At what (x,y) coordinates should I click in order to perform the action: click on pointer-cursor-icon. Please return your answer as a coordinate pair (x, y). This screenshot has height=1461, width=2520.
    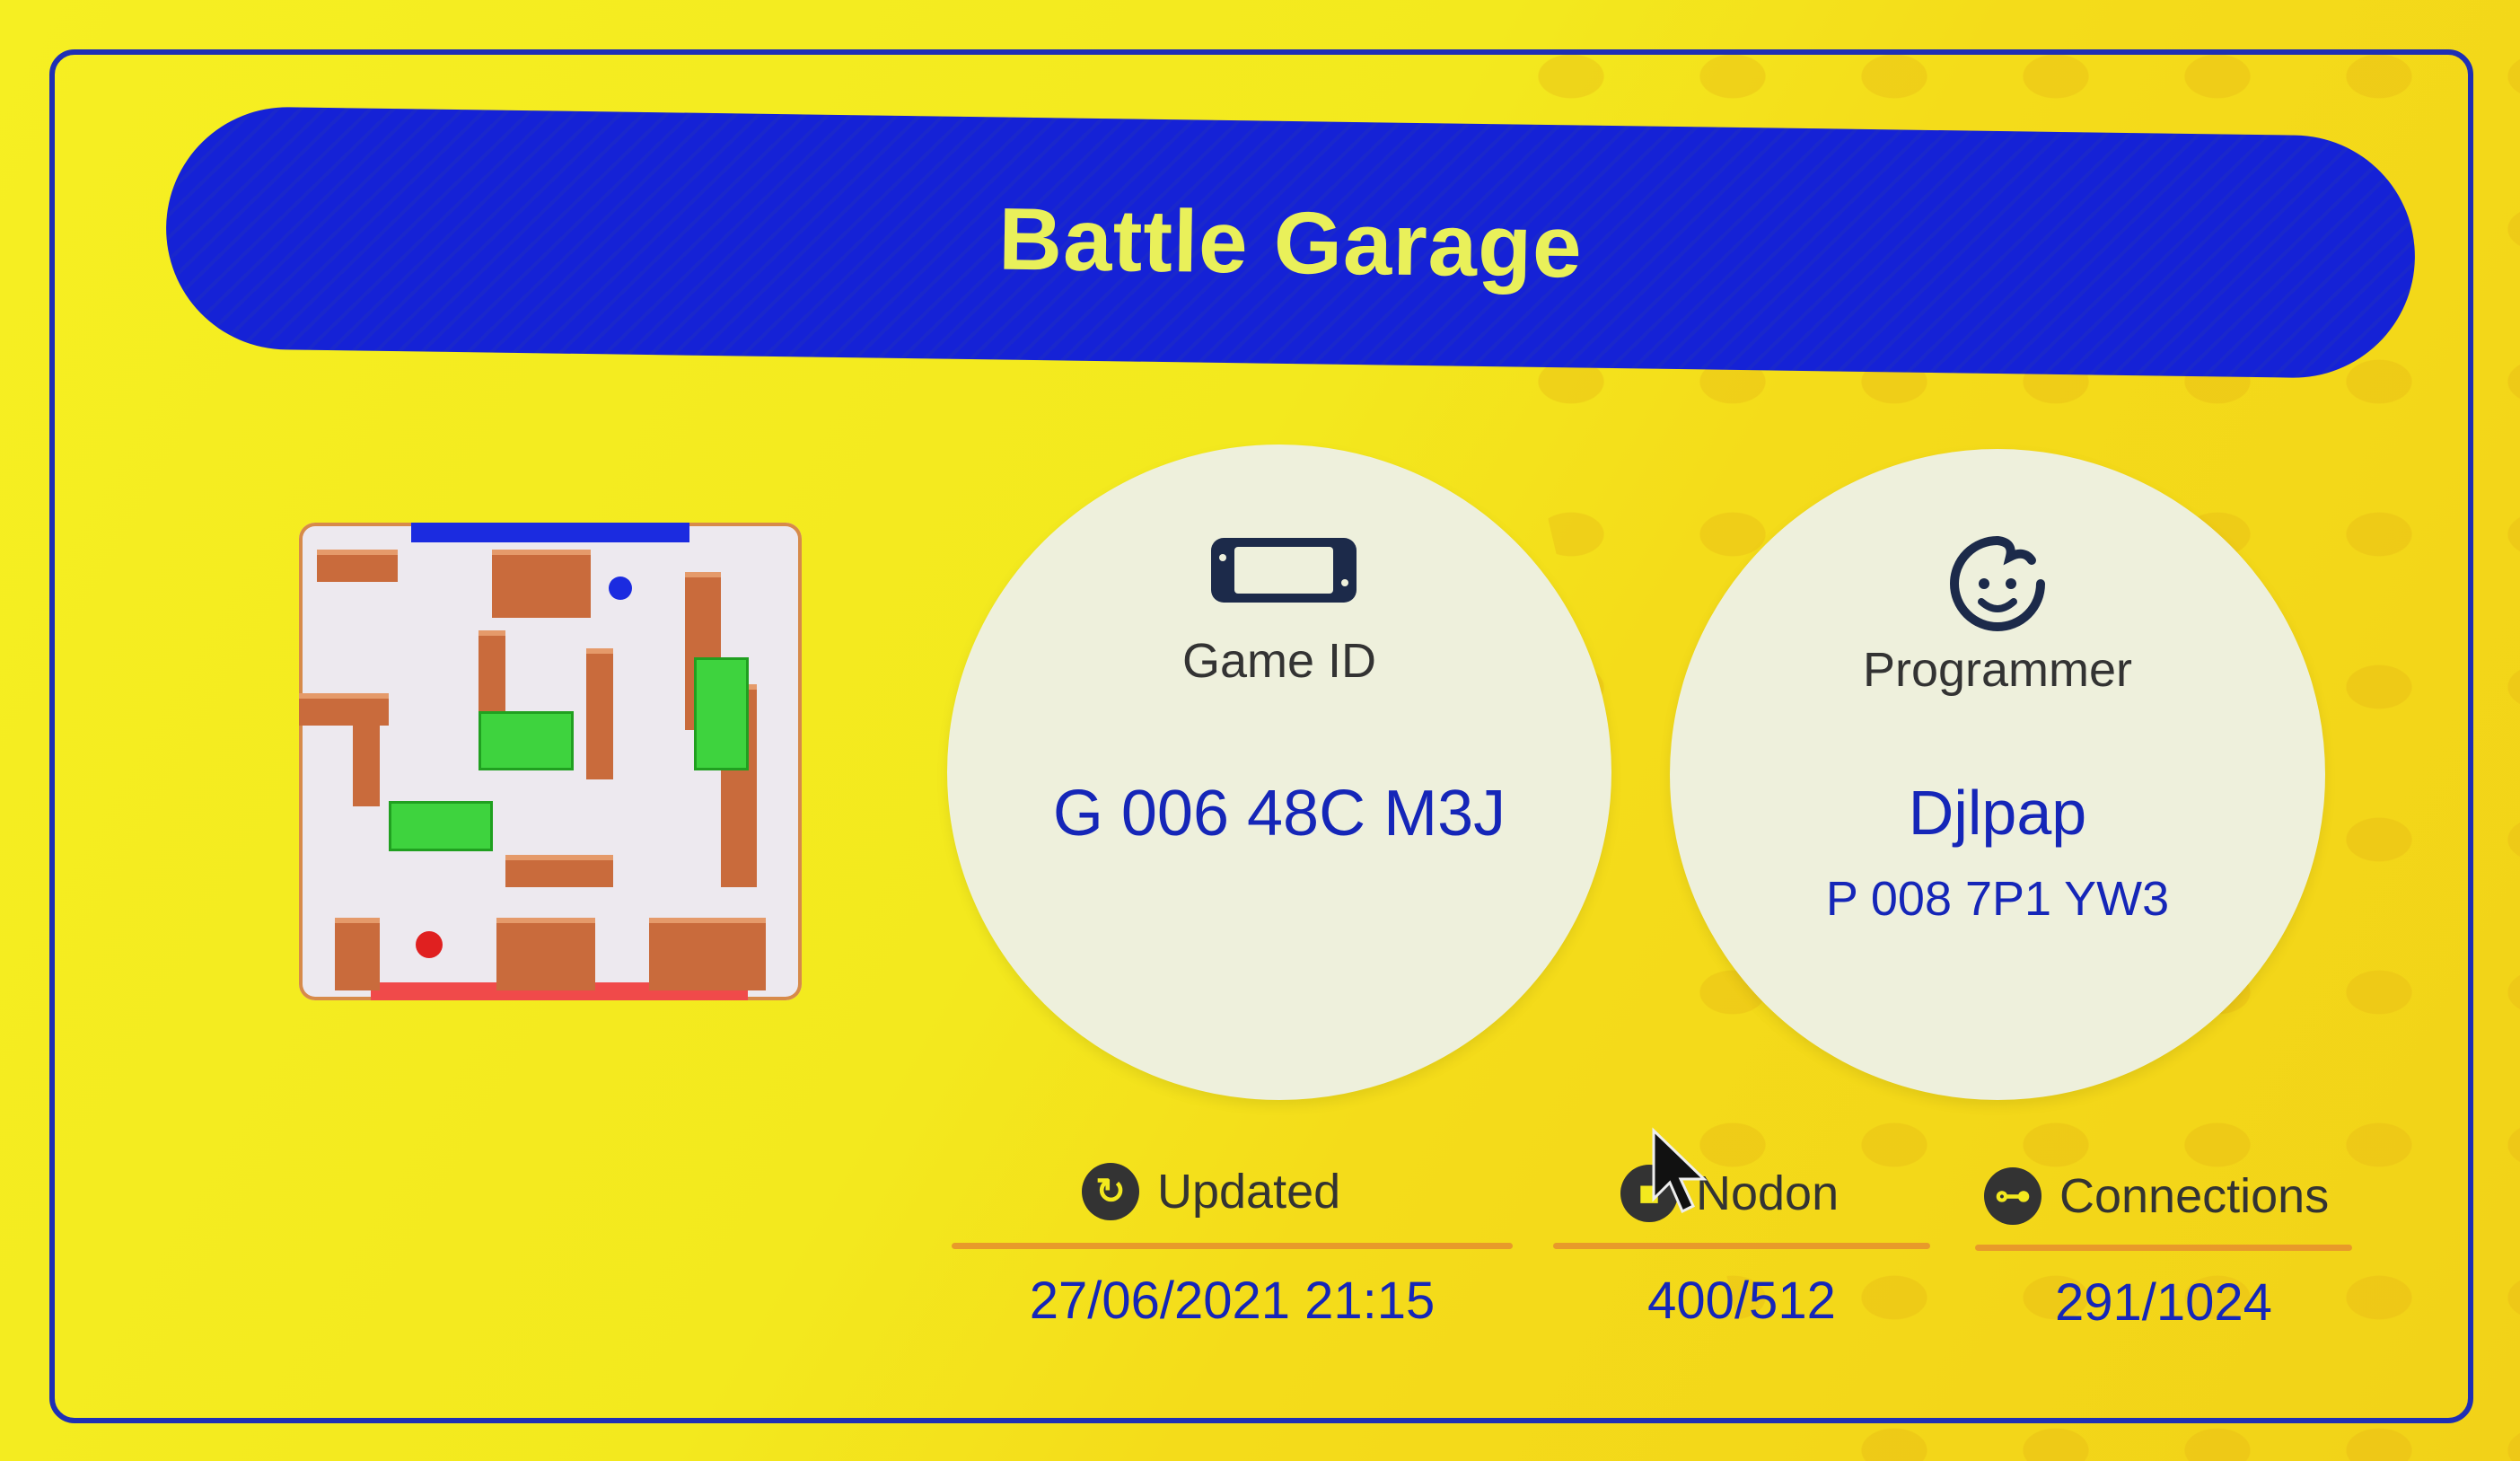
    Looking at the image, I should click on (1682, 1173).